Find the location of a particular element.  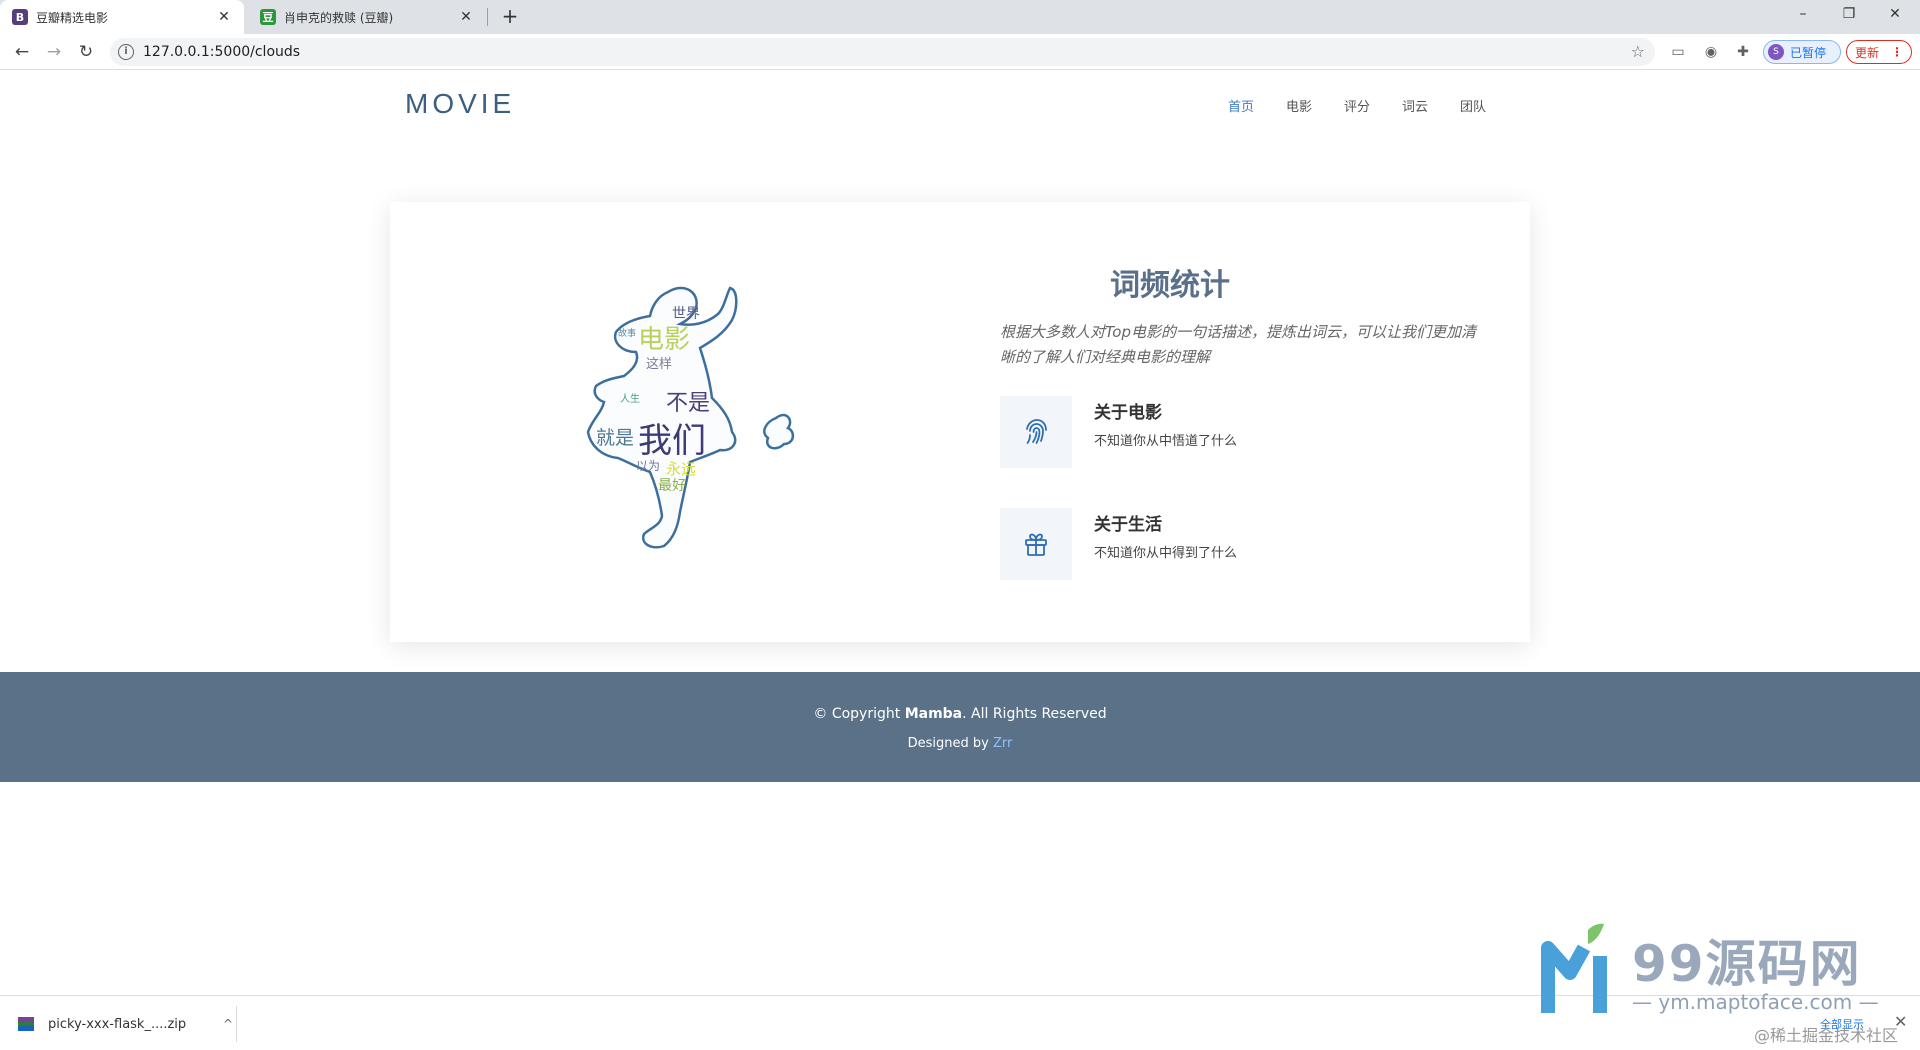

designed-prefix: Designed by is located at coordinates (948, 743).